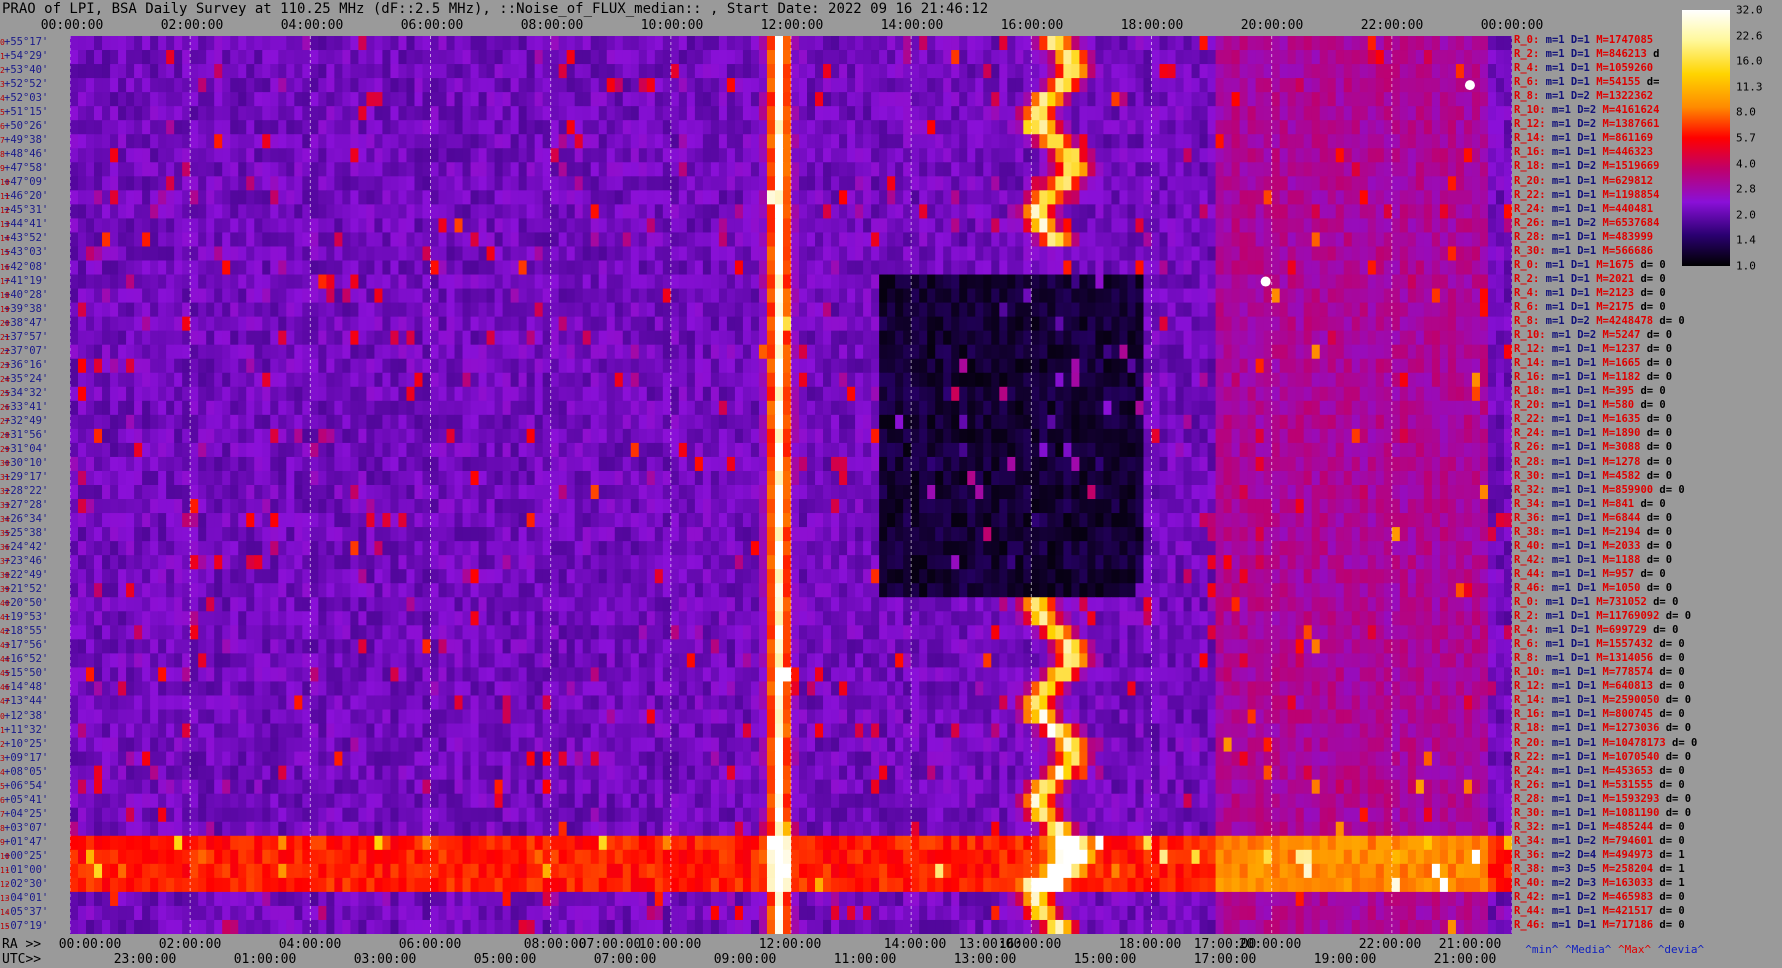 The image size is (1782, 968). What do you see at coordinates (1749, 61) in the screenshot?
I see `colorbar-tick: 16.0` at bounding box center [1749, 61].